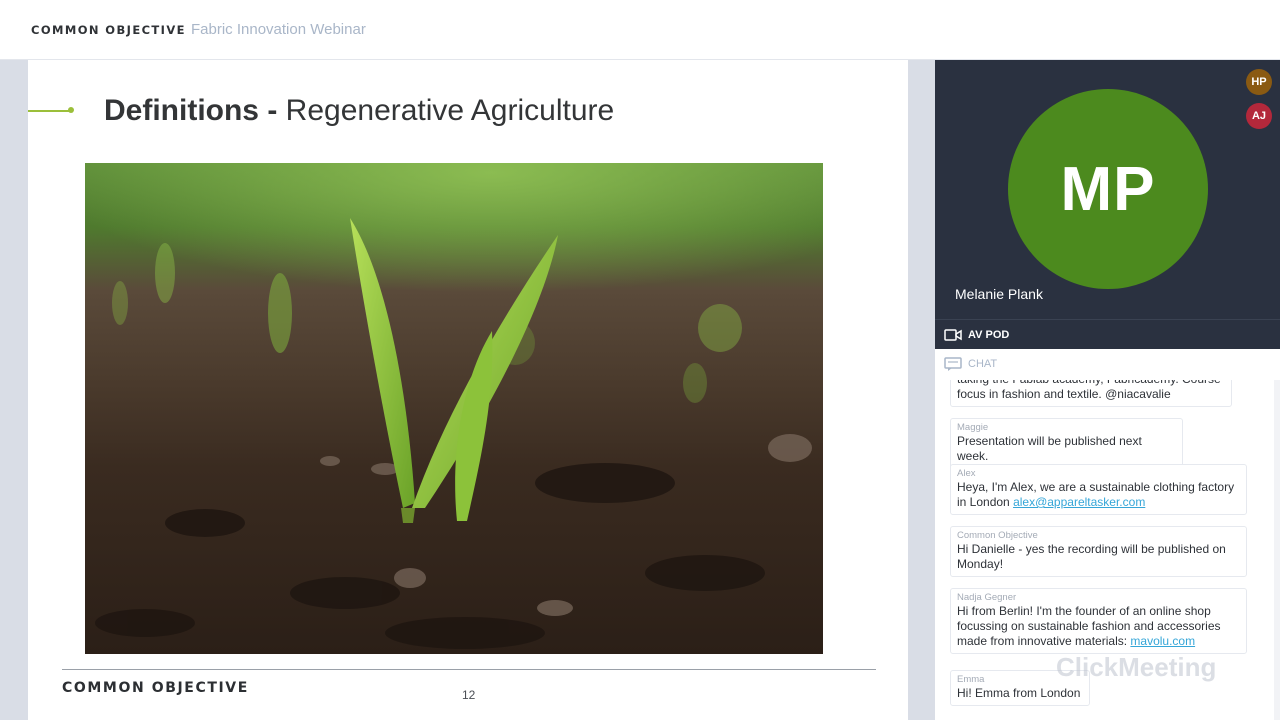  What do you see at coordinates (953, 364) in the screenshot?
I see `chat-icon` at bounding box center [953, 364].